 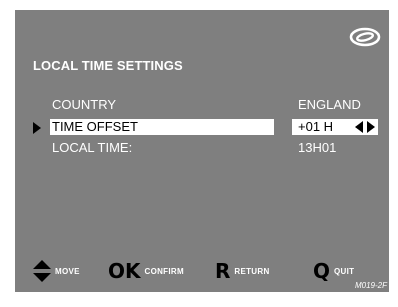 I want to click on setting-label: COUNTRY, so click(x=84, y=104).